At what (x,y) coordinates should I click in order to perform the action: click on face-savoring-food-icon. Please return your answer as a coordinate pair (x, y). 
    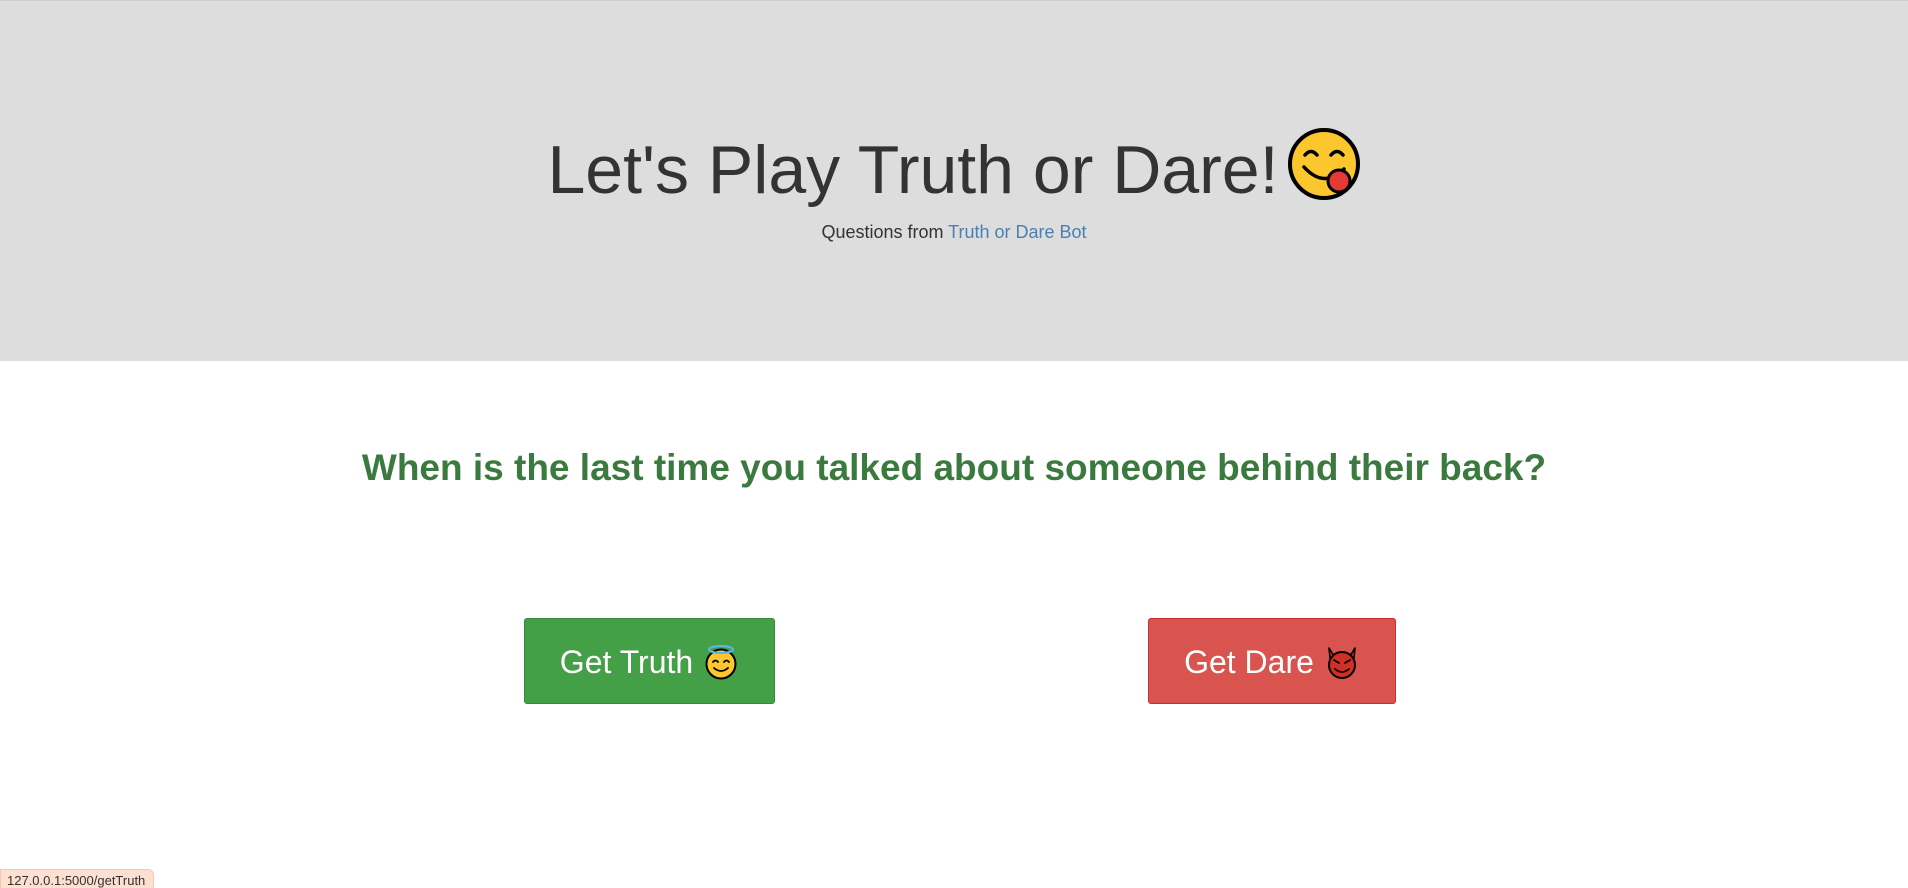
    Looking at the image, I should click on (1323, 164).